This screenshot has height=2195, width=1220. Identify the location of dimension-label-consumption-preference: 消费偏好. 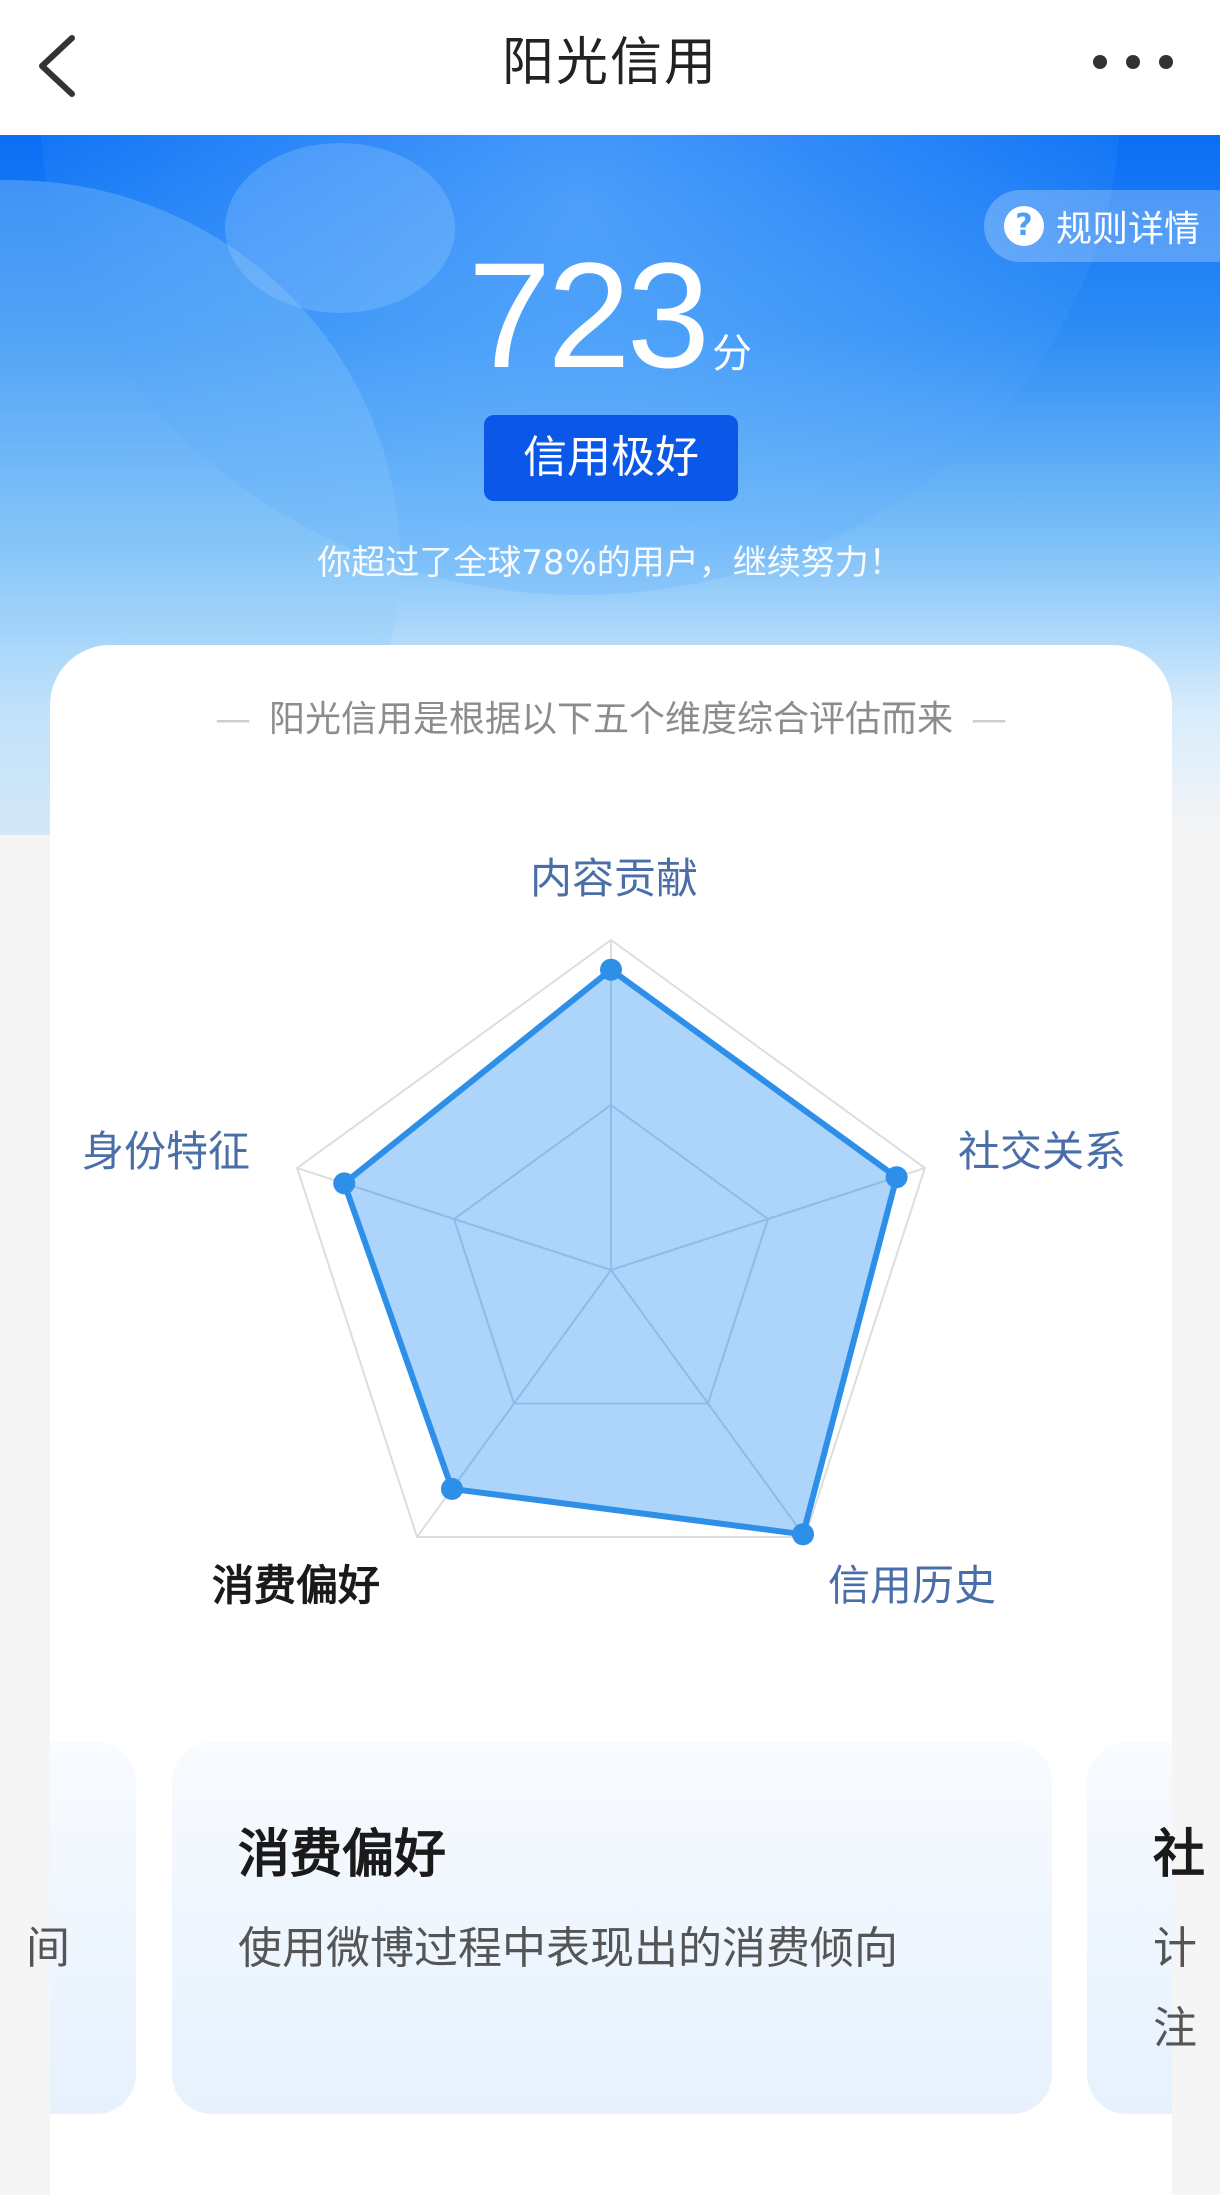
(296, 1582).